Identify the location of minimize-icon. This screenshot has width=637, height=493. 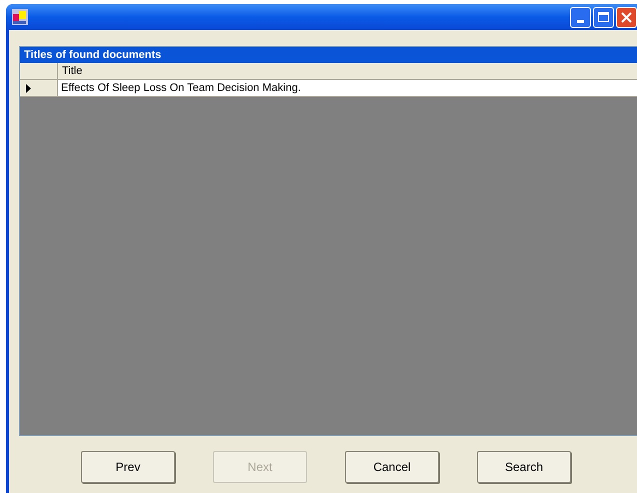
(580, 21).